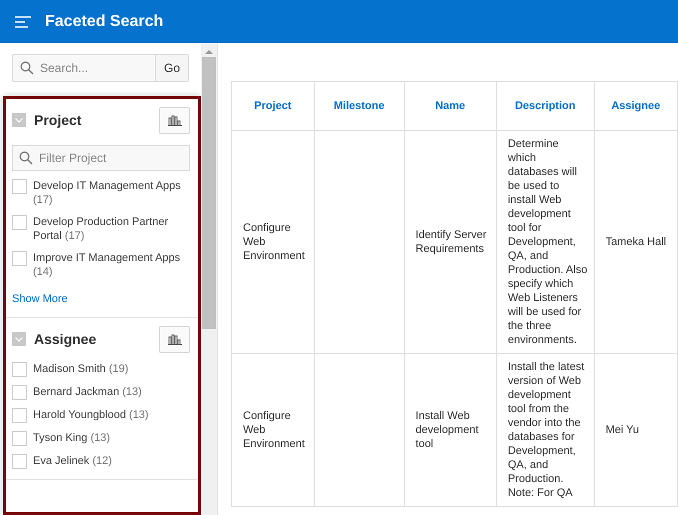 The width and height of the screenshot is (678, 515). Describe the element at coordinates (108, 392) in the screenshot. I see `facet-option-label: Bernard Jackman (13)` at that location.